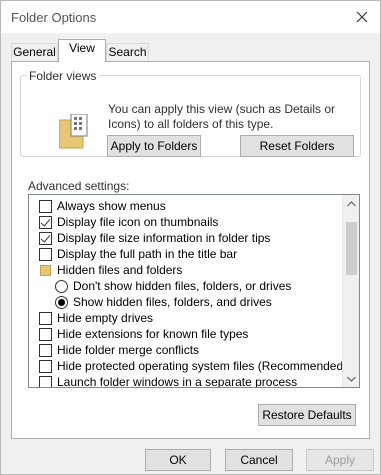  Describe the element at coordinates (45, 366) in the screenshot. I see `checkbox-hide-protected-os-files` at that location.